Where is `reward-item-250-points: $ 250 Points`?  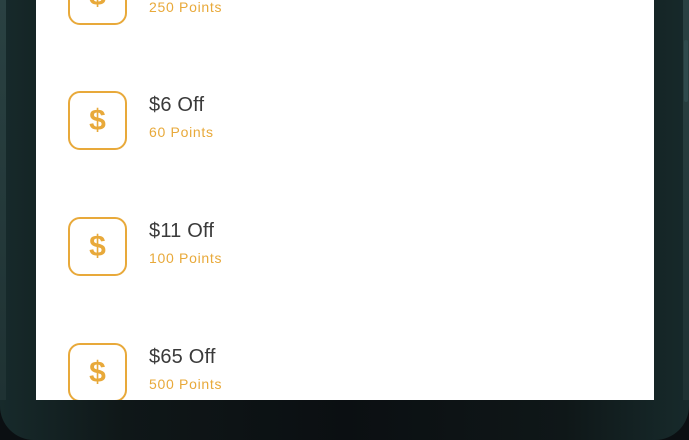 reward-item-250-points: $ 250 Points is located at coordinates (345, 24).